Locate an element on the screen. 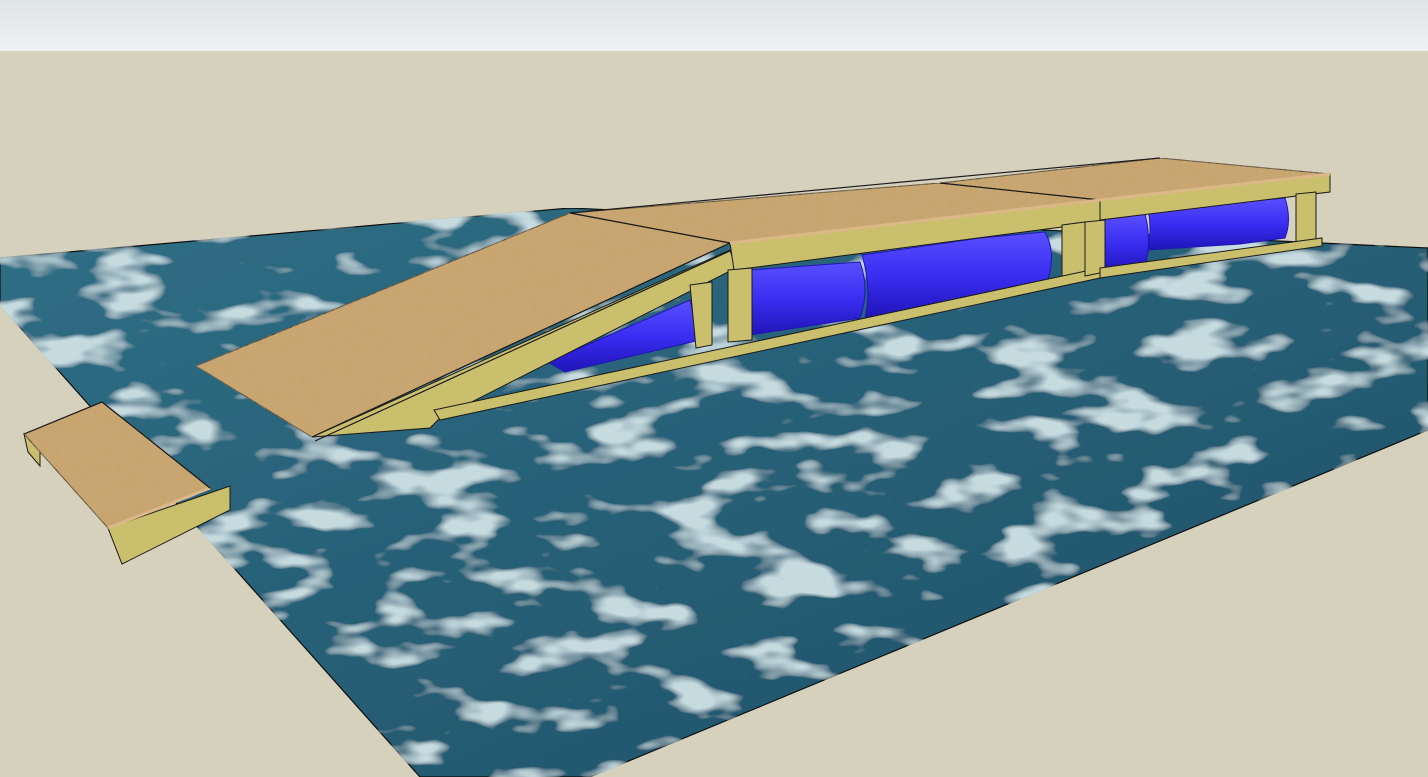 This screenshot has height=777, width=1428. dock-section-1-post is located at coordinates (740, 305).